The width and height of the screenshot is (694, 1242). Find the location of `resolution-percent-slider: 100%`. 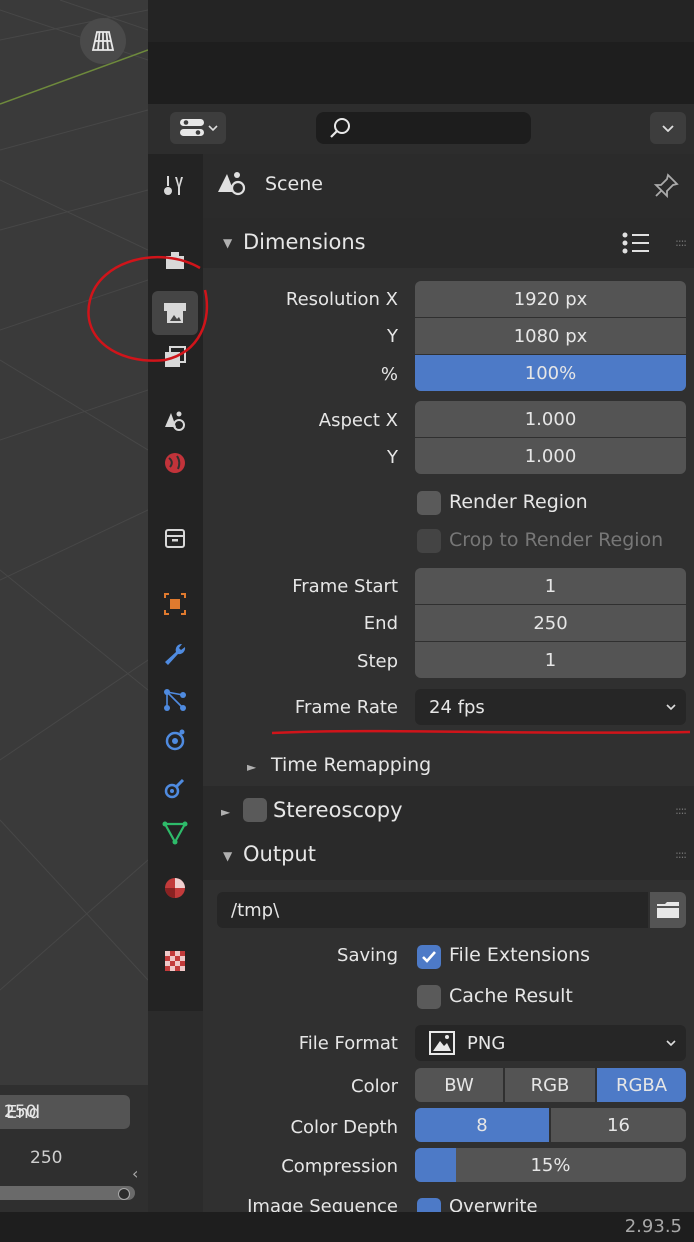

resolution-percent-slider: 100% is located at coordinates (550, 373).